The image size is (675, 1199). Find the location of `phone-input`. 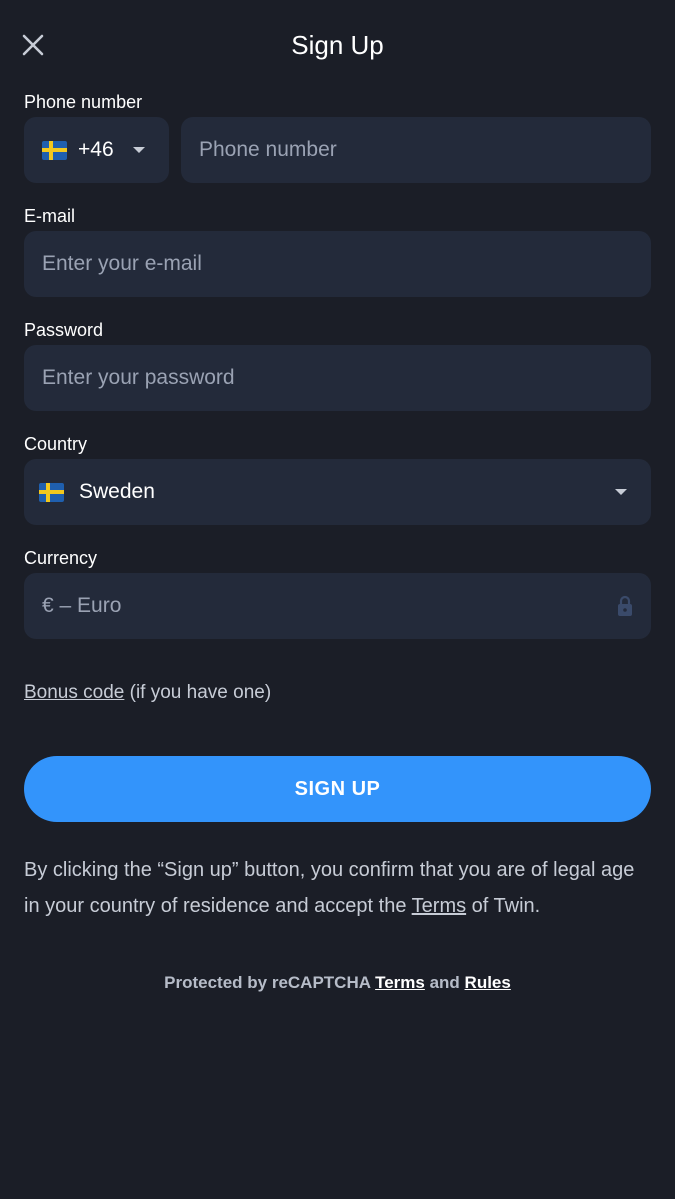

phone-input is located at coordinates (416, 150).